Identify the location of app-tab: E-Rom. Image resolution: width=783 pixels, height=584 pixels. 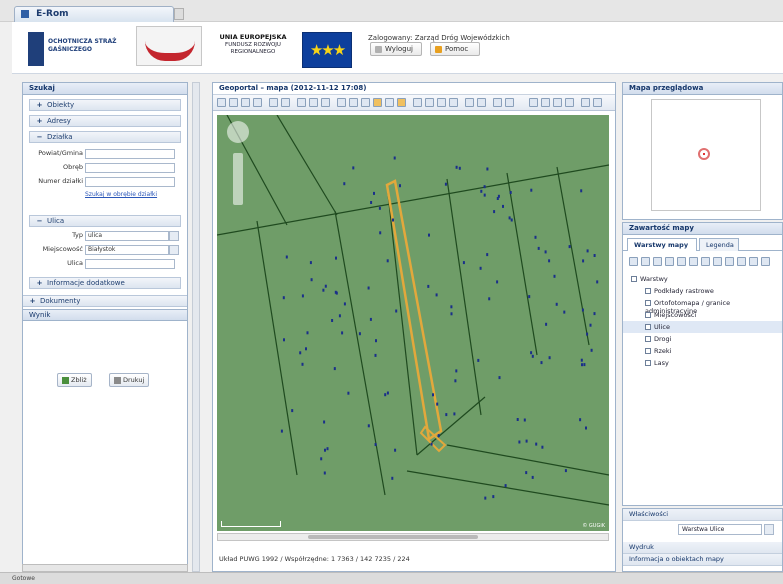
(94, 14).